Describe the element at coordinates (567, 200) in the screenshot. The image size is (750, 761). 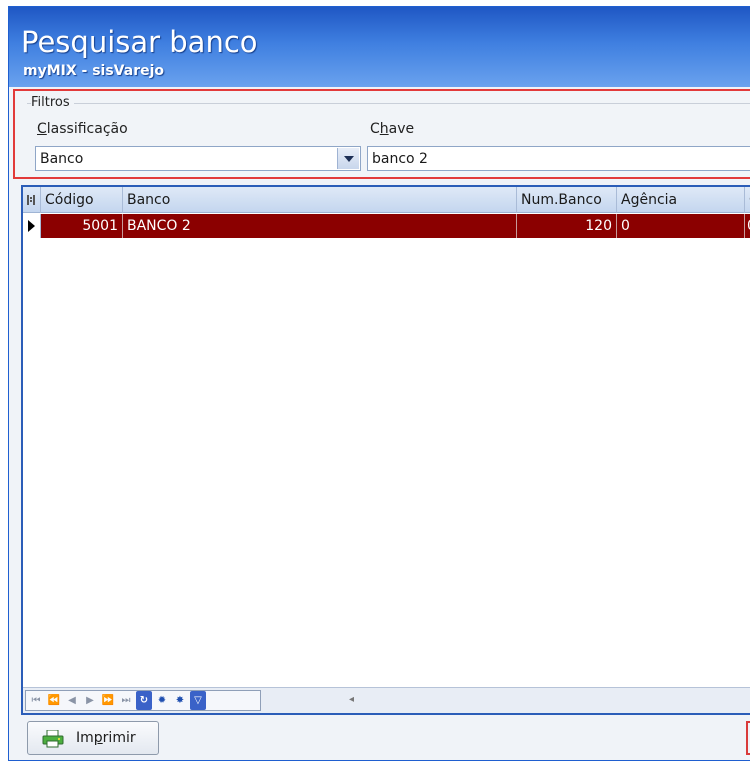
I see `column-header-num-banco: Num.Banco` at that location.